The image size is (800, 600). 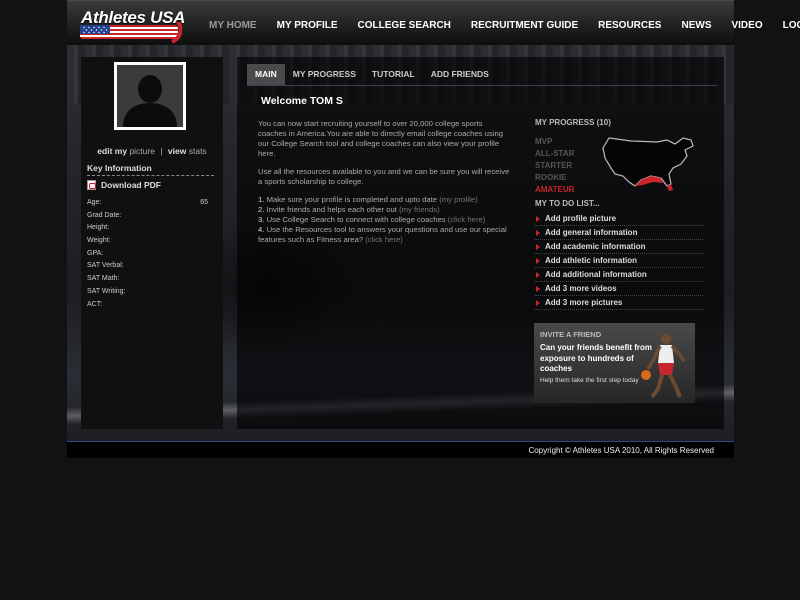 I want to click on todo-label: Add academic information, so click(x=595, y=246).